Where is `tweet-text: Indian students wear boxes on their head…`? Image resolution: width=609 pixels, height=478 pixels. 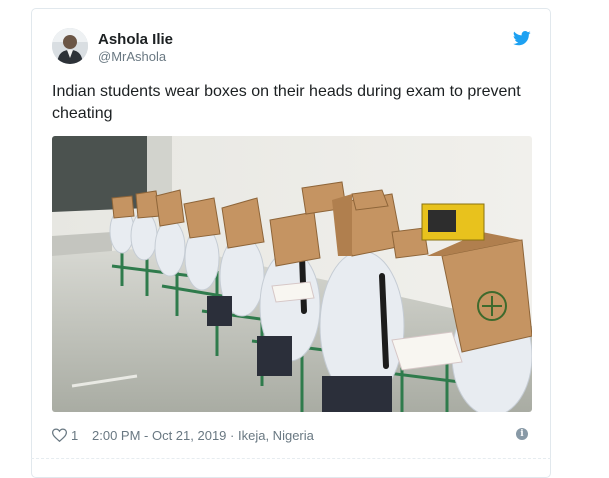 tweet-text: Indian students wear boxes on their head… is located at coordinates (286, 102).